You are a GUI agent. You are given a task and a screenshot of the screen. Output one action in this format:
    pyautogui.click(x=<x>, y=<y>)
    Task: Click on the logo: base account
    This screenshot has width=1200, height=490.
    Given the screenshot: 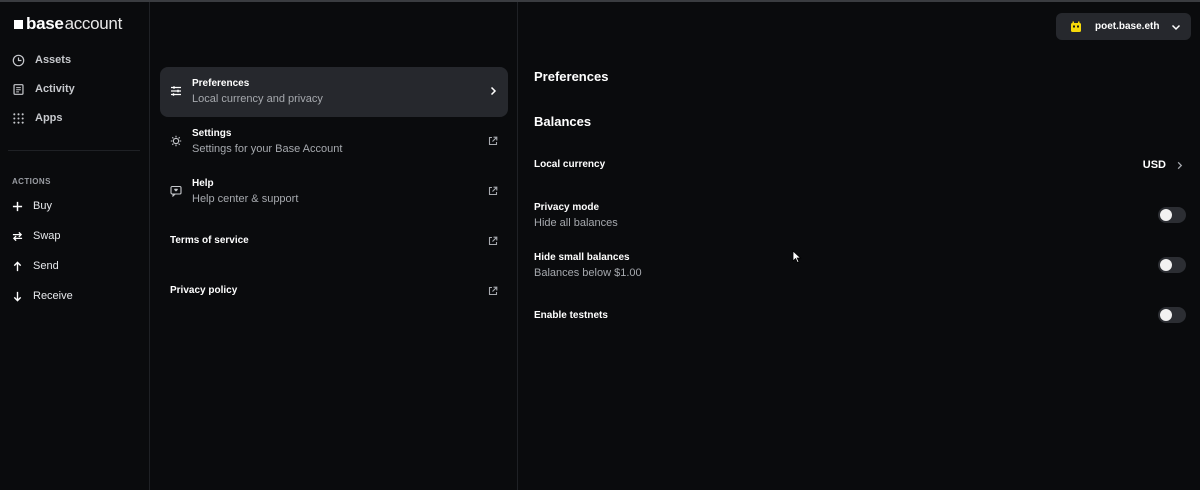 What is the action you would take?
    pyautogui.click(x=68, y=24)
    